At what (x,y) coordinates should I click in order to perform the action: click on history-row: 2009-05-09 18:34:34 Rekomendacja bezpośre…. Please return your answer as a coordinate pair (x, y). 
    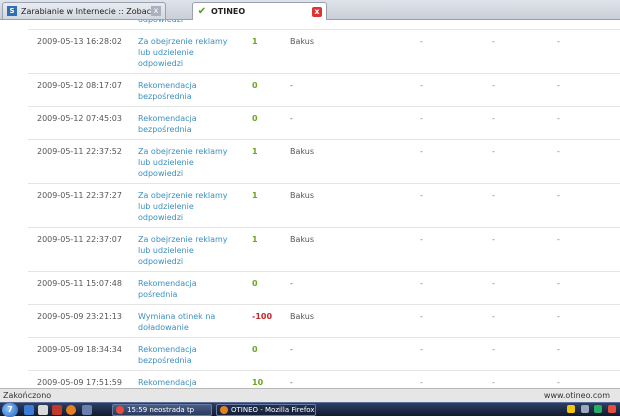
    Looking at the image, I should click on (324, 354).